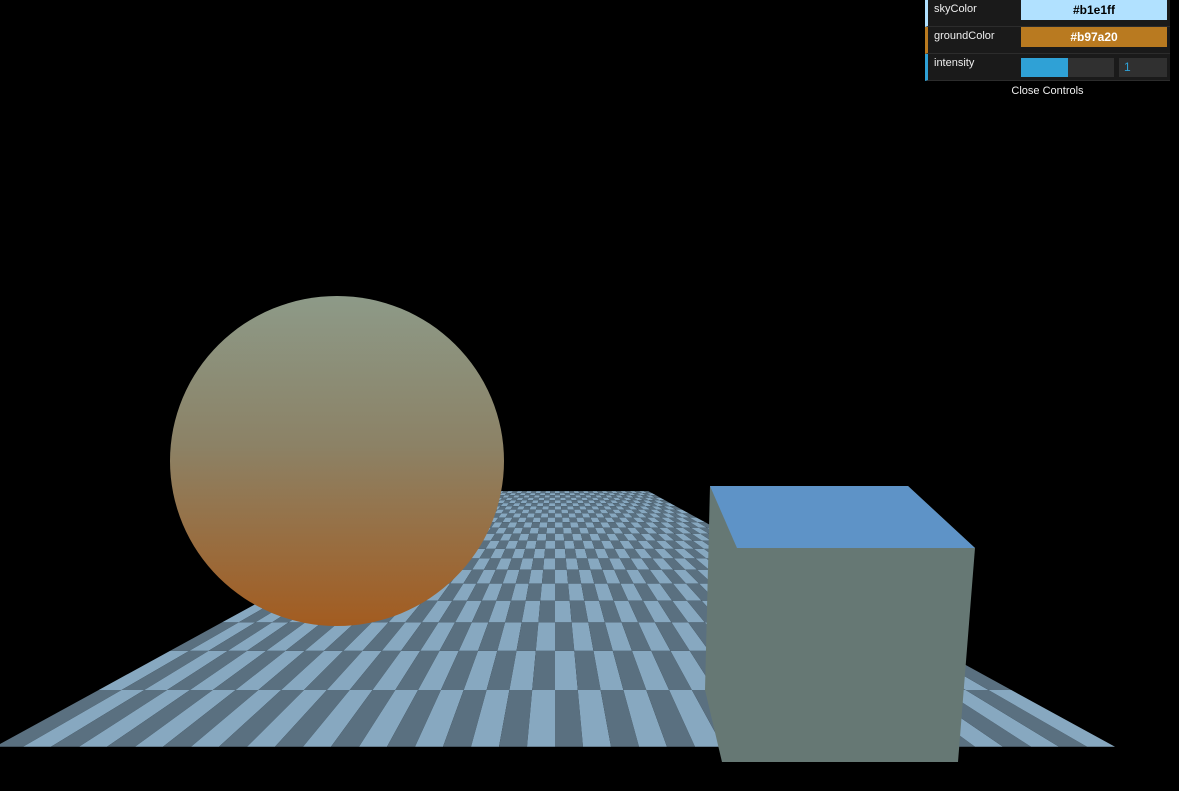 The height and width of the screenshot is (791, 1179). I want to click on intensity-input: 1, so click(1143, 67).